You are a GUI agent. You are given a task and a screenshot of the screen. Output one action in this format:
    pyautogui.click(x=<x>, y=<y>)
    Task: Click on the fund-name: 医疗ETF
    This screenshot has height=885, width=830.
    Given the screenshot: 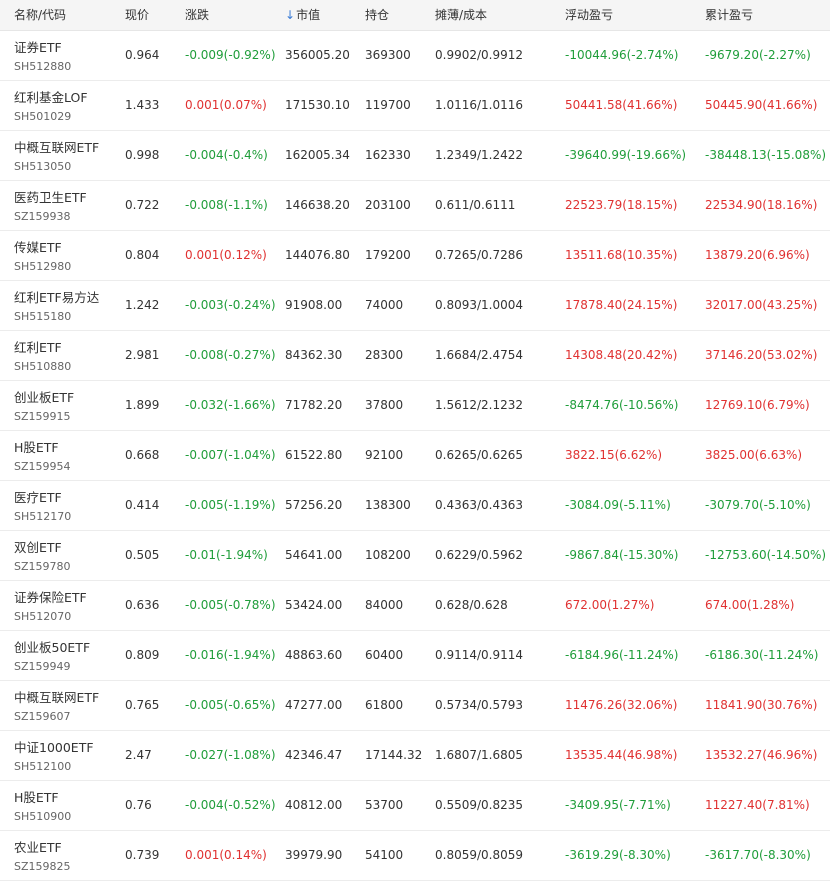 What is the action you would take?
    pyautogui.click(x=38, y=496)
    